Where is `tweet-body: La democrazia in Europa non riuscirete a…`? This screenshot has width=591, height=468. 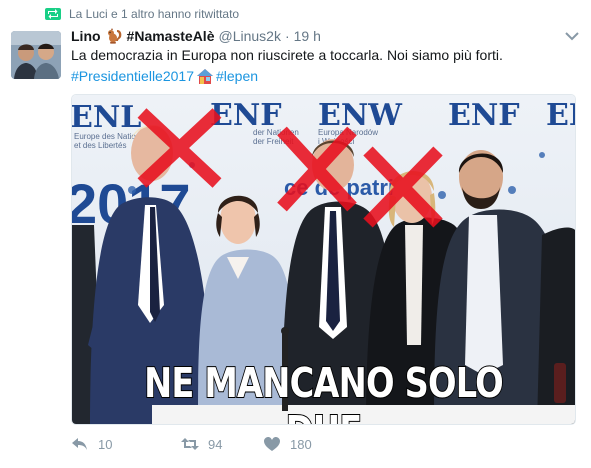
tweet-body: La democrazia in Europa non riuscirete a… is located at coordinates (287, 55).